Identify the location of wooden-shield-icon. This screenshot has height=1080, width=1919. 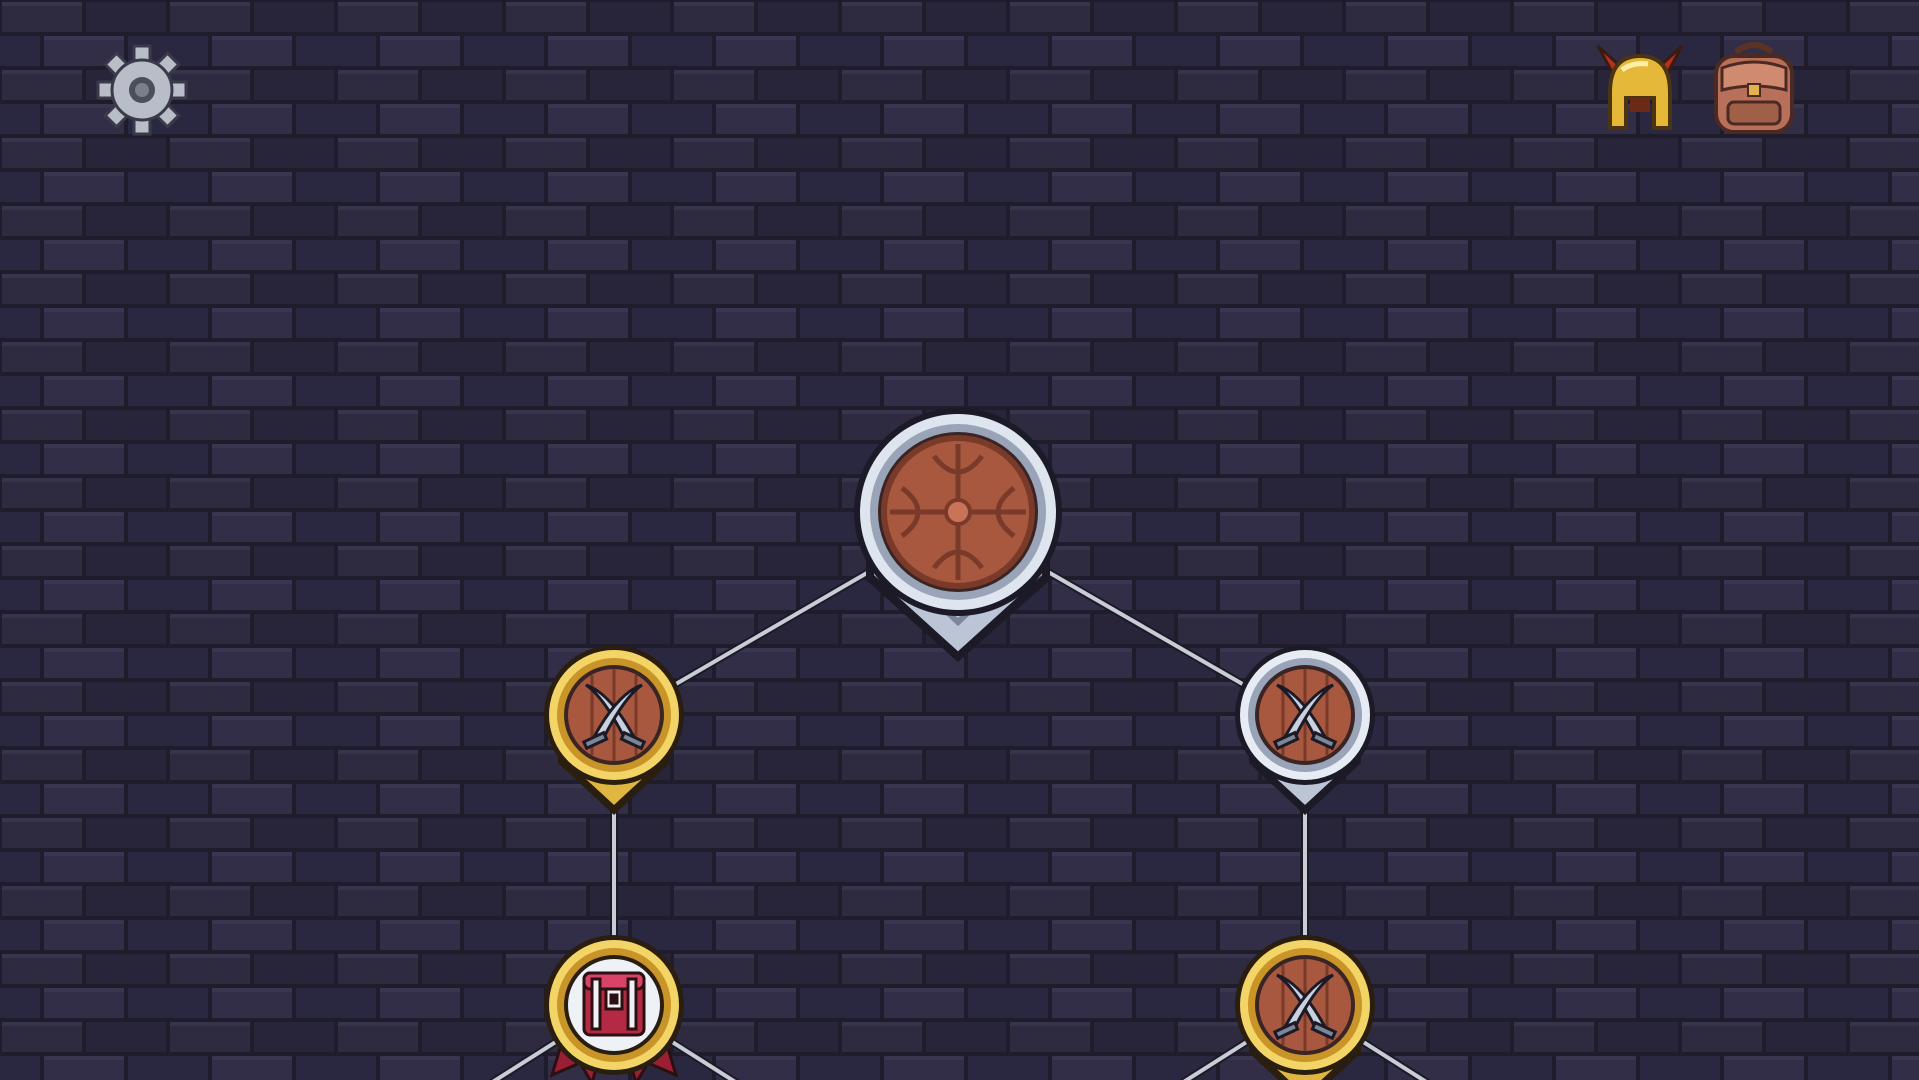
(958, 512).